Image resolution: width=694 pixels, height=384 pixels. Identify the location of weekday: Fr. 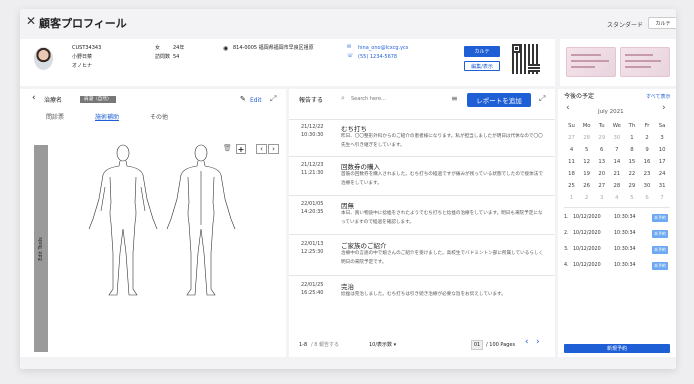
(647, 126).